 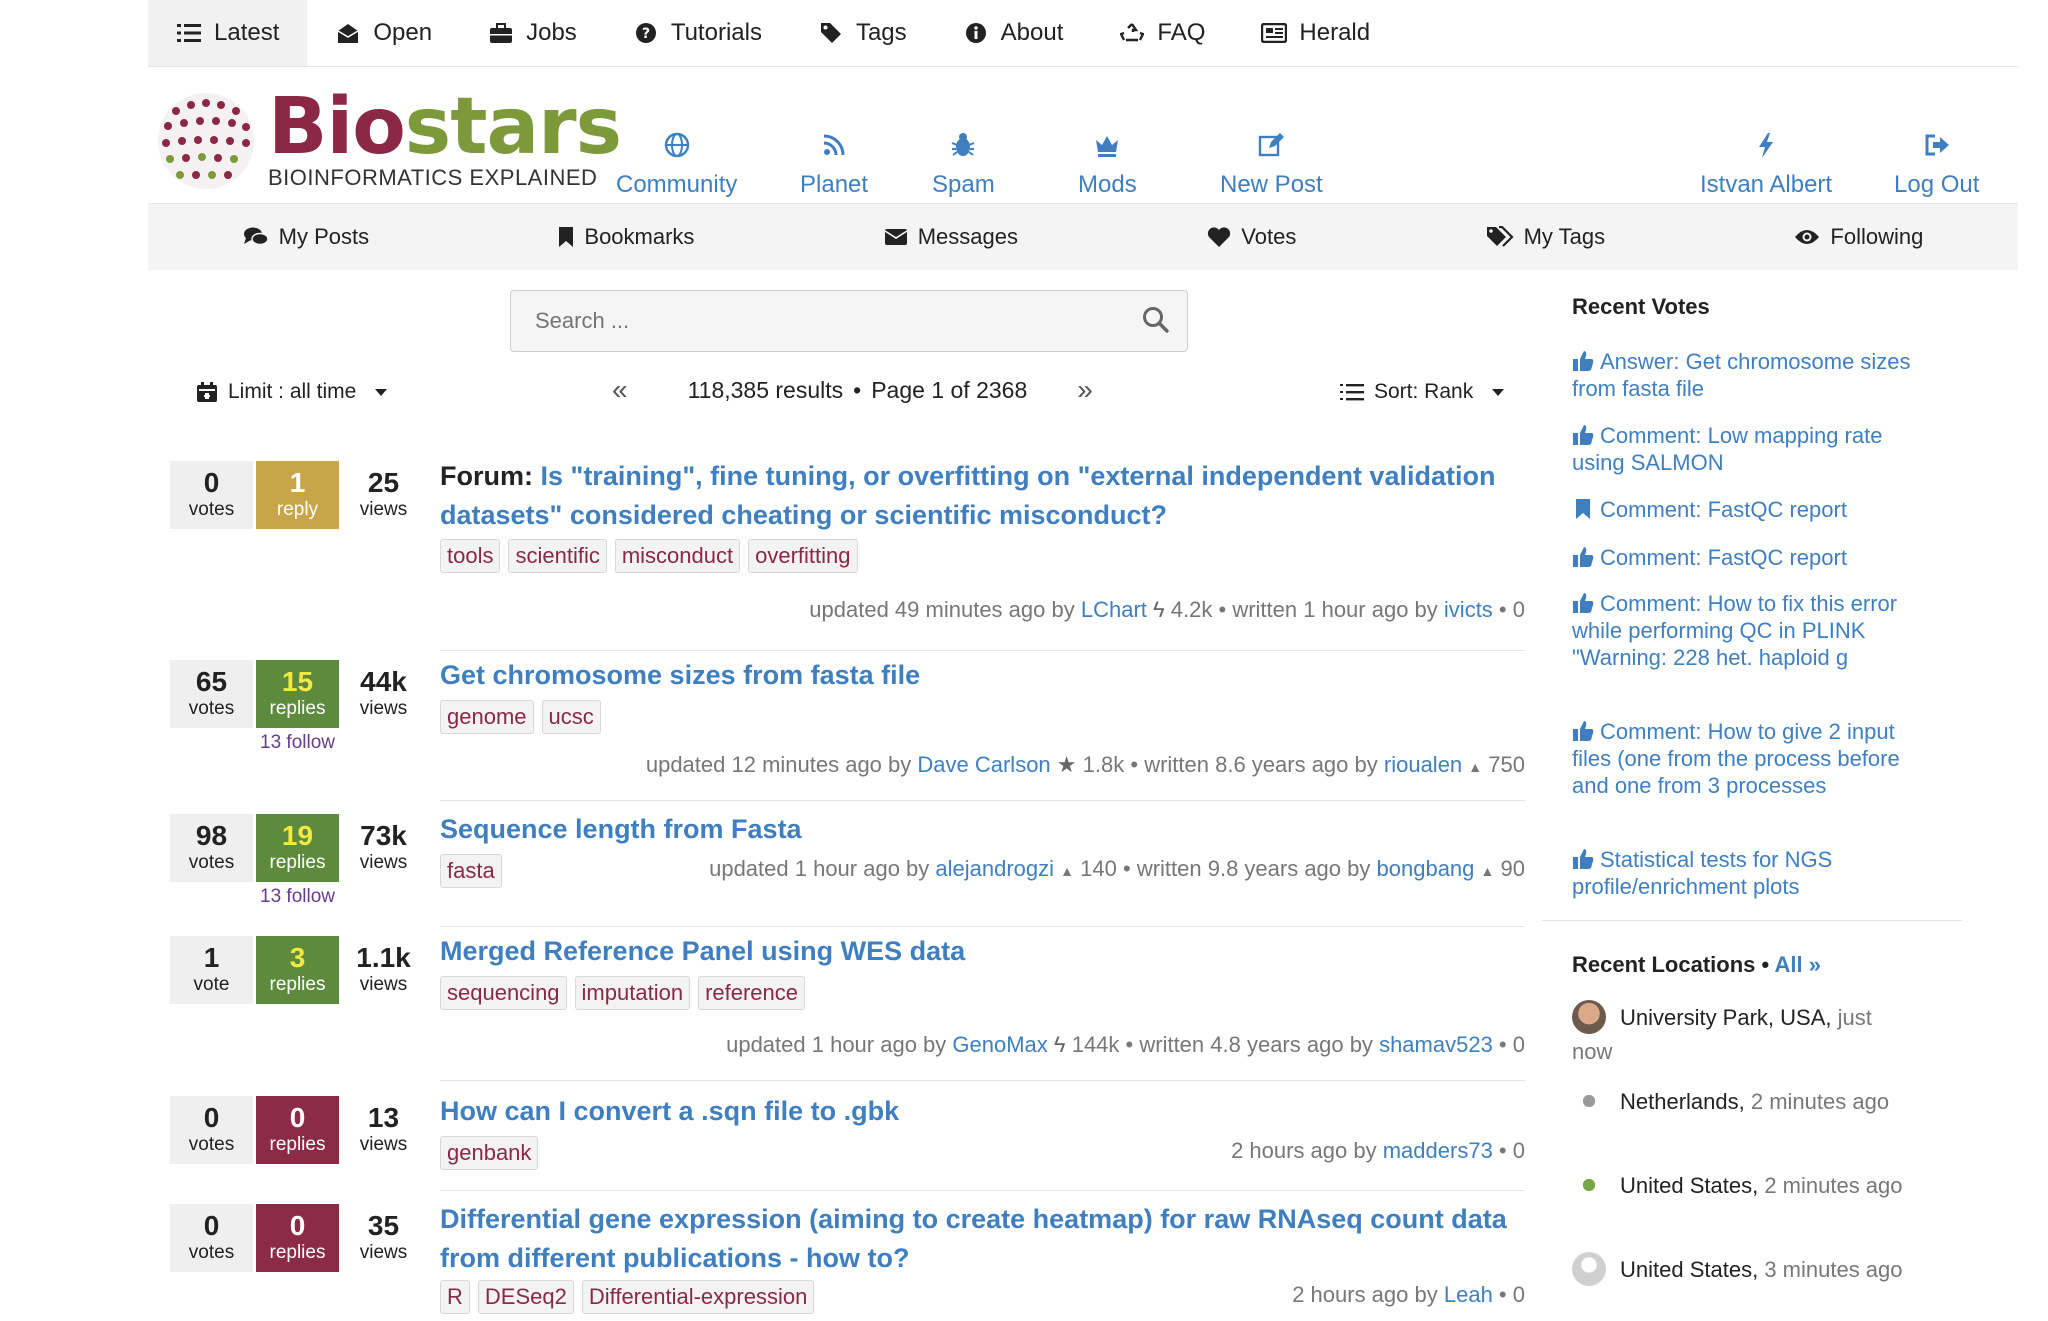 What do you see at coordinates (1641, 306) in the screenshot?
I see `recent-votes-title: Recent Votes` at bounding box center [1641, 306].